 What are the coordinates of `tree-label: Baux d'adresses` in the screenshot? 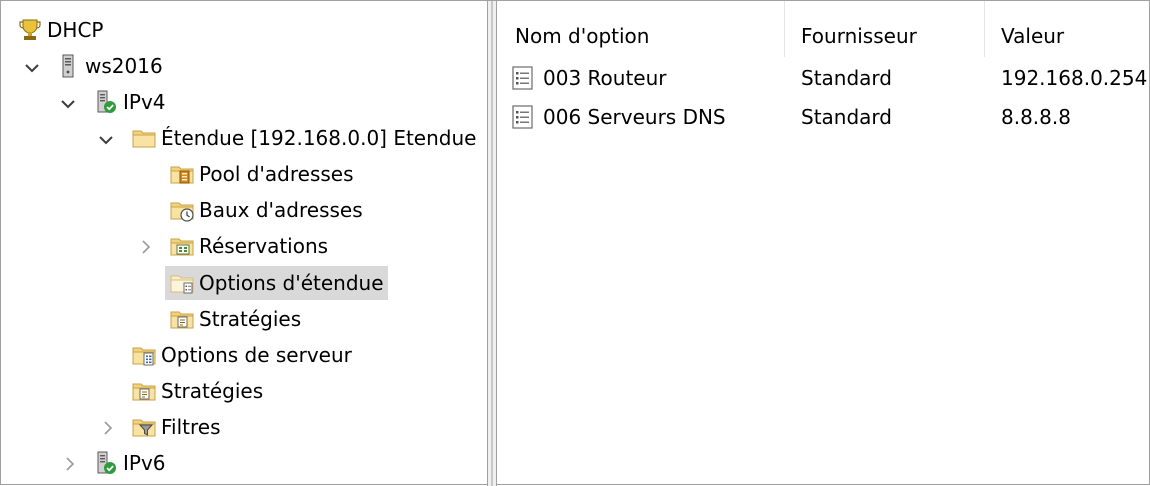 It's located at (281, 210).